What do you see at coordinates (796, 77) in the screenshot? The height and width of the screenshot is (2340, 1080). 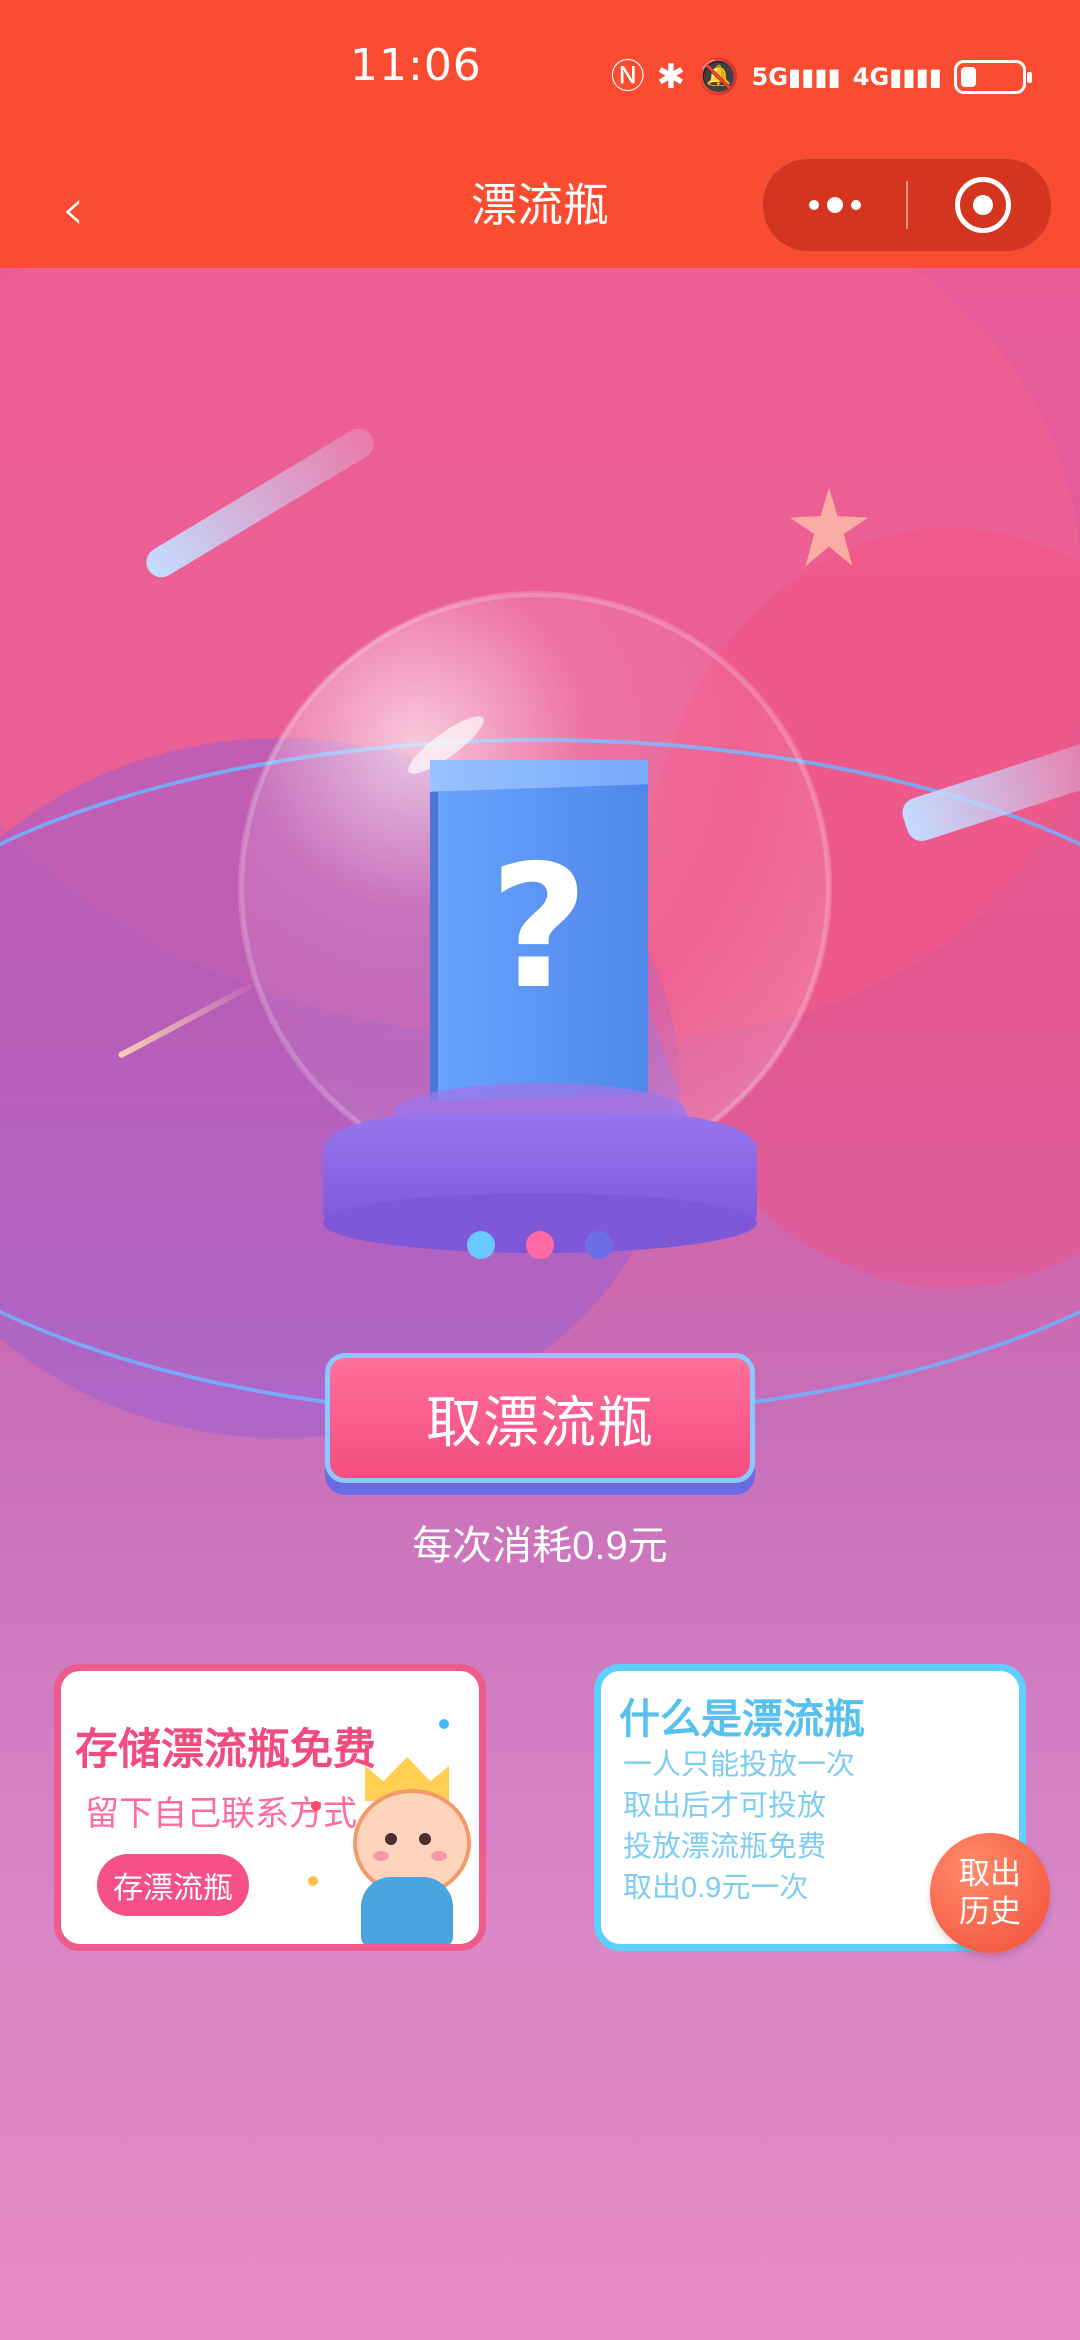 I see `5g-signal-icon: 5G▮▮▮▮` at bounding box center [796, 77].